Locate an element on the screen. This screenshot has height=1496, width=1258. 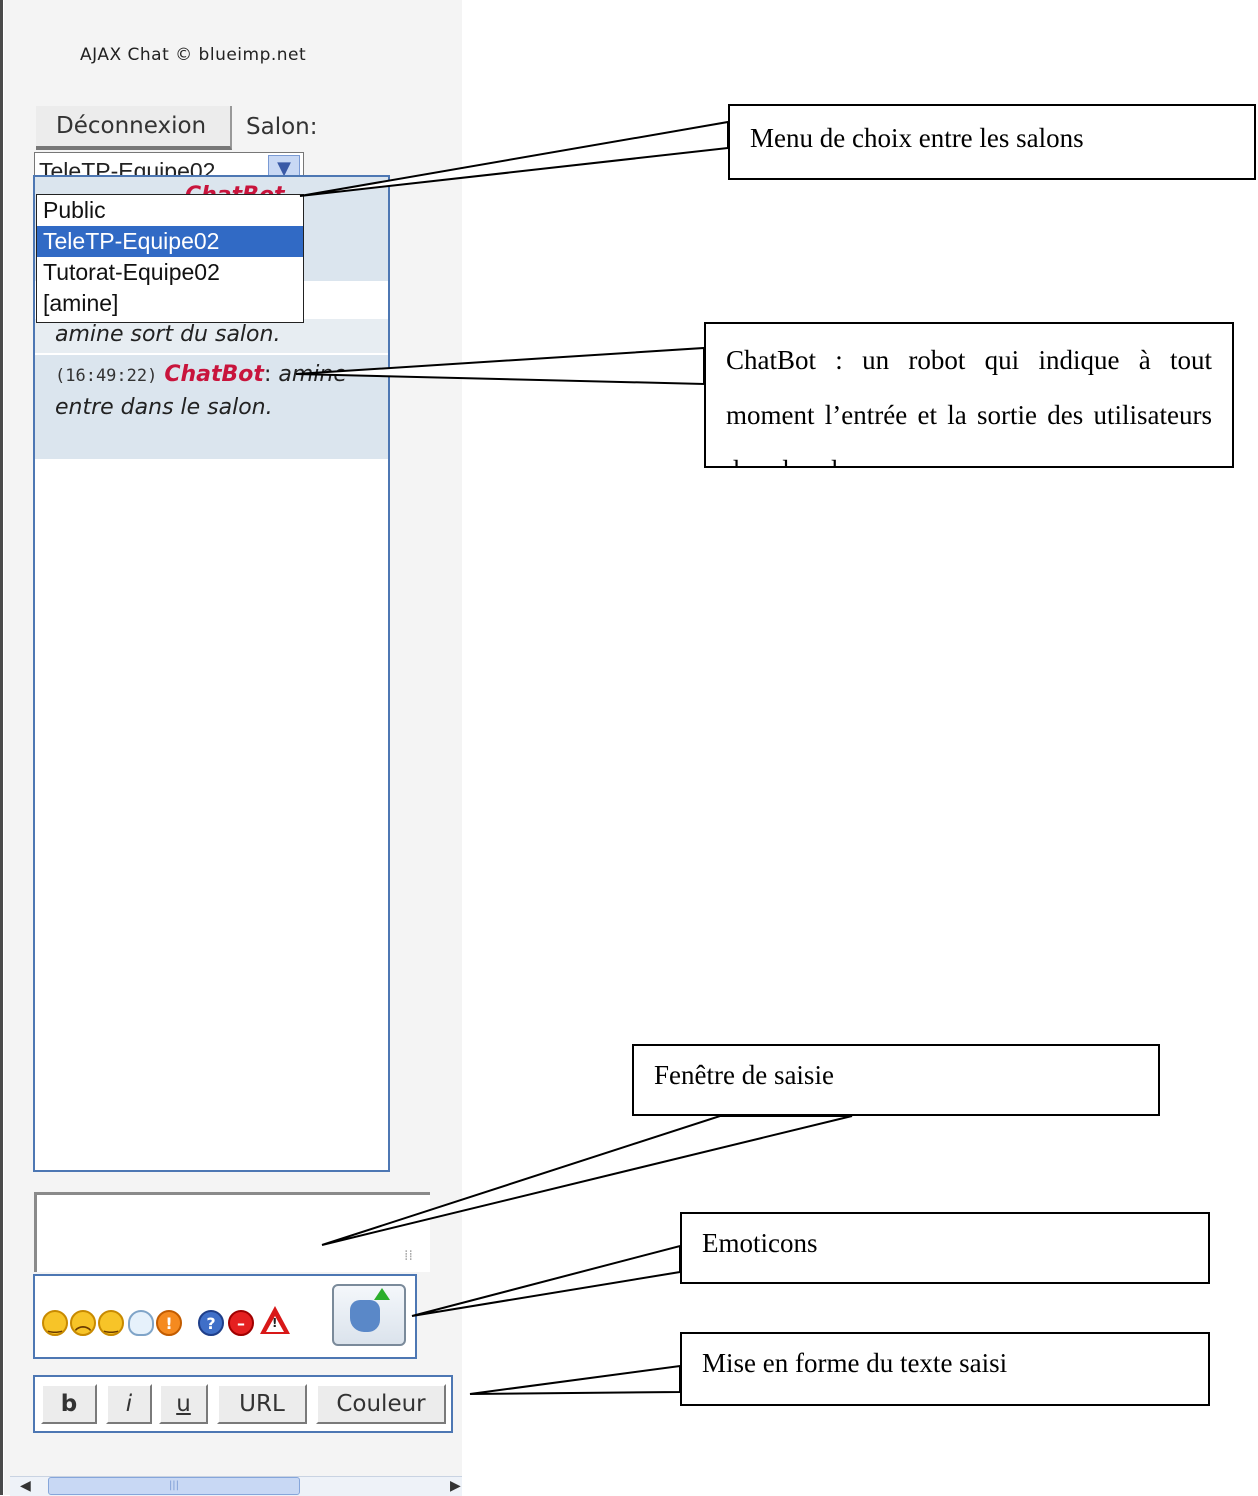
channel-option-teletp: TeleTP-Equipe02 is located at coordinates (170, 241).